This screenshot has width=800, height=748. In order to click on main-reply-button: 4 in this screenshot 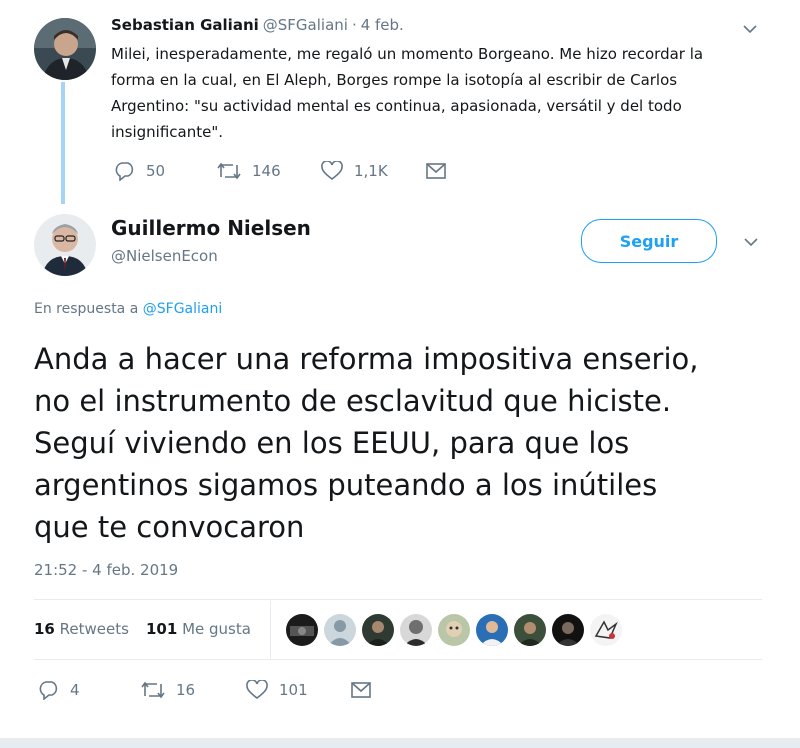, I will do `click(59, 690)`.